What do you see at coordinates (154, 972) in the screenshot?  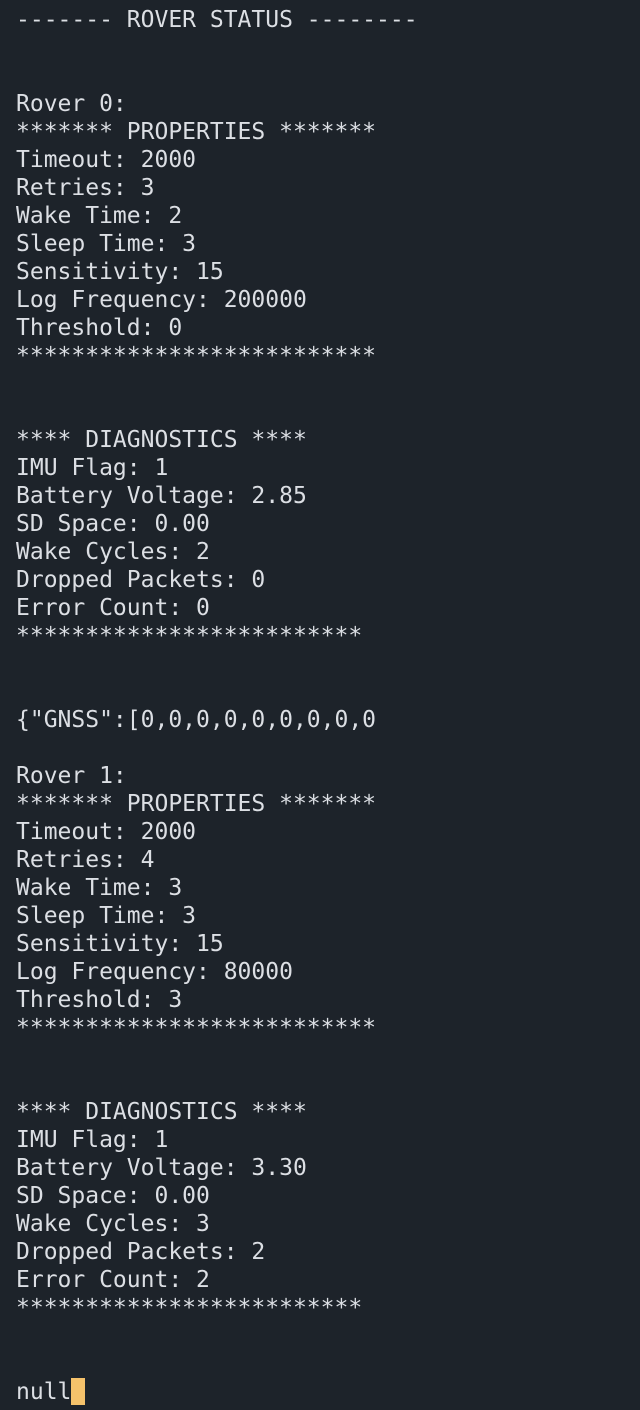 I see `terminal-line: Log Frequency: 80000` at bounding box center [154, 972].